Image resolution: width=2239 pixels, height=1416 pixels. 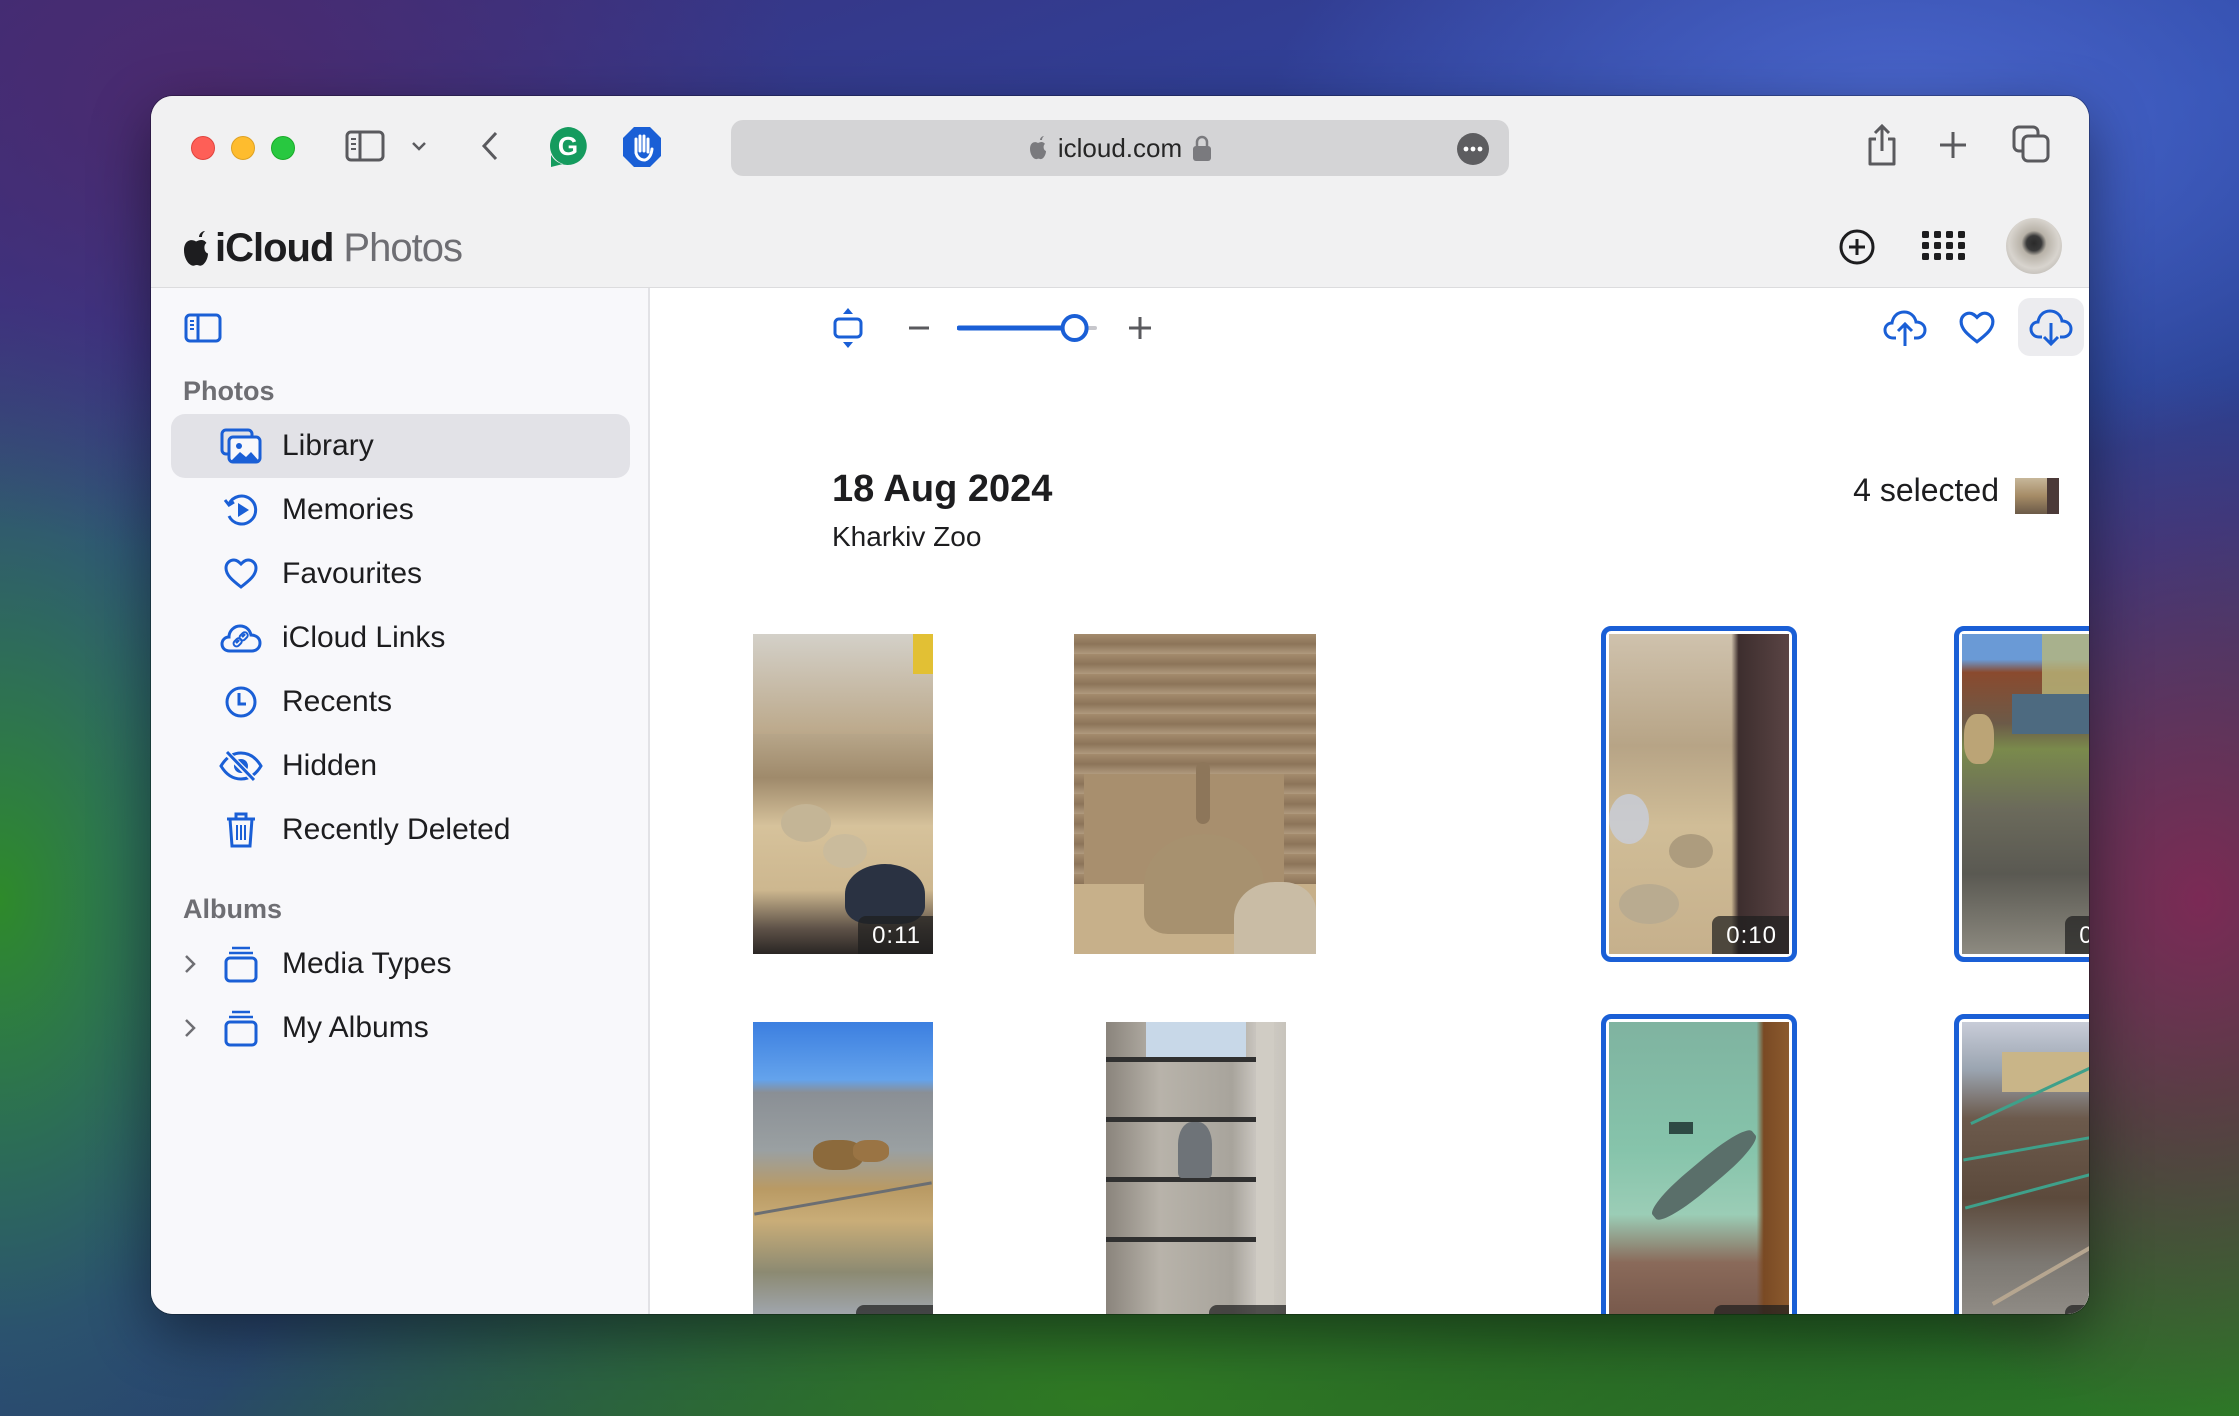 I want to click on app-logo: iCloud Photos, so click(x=322, y=248).